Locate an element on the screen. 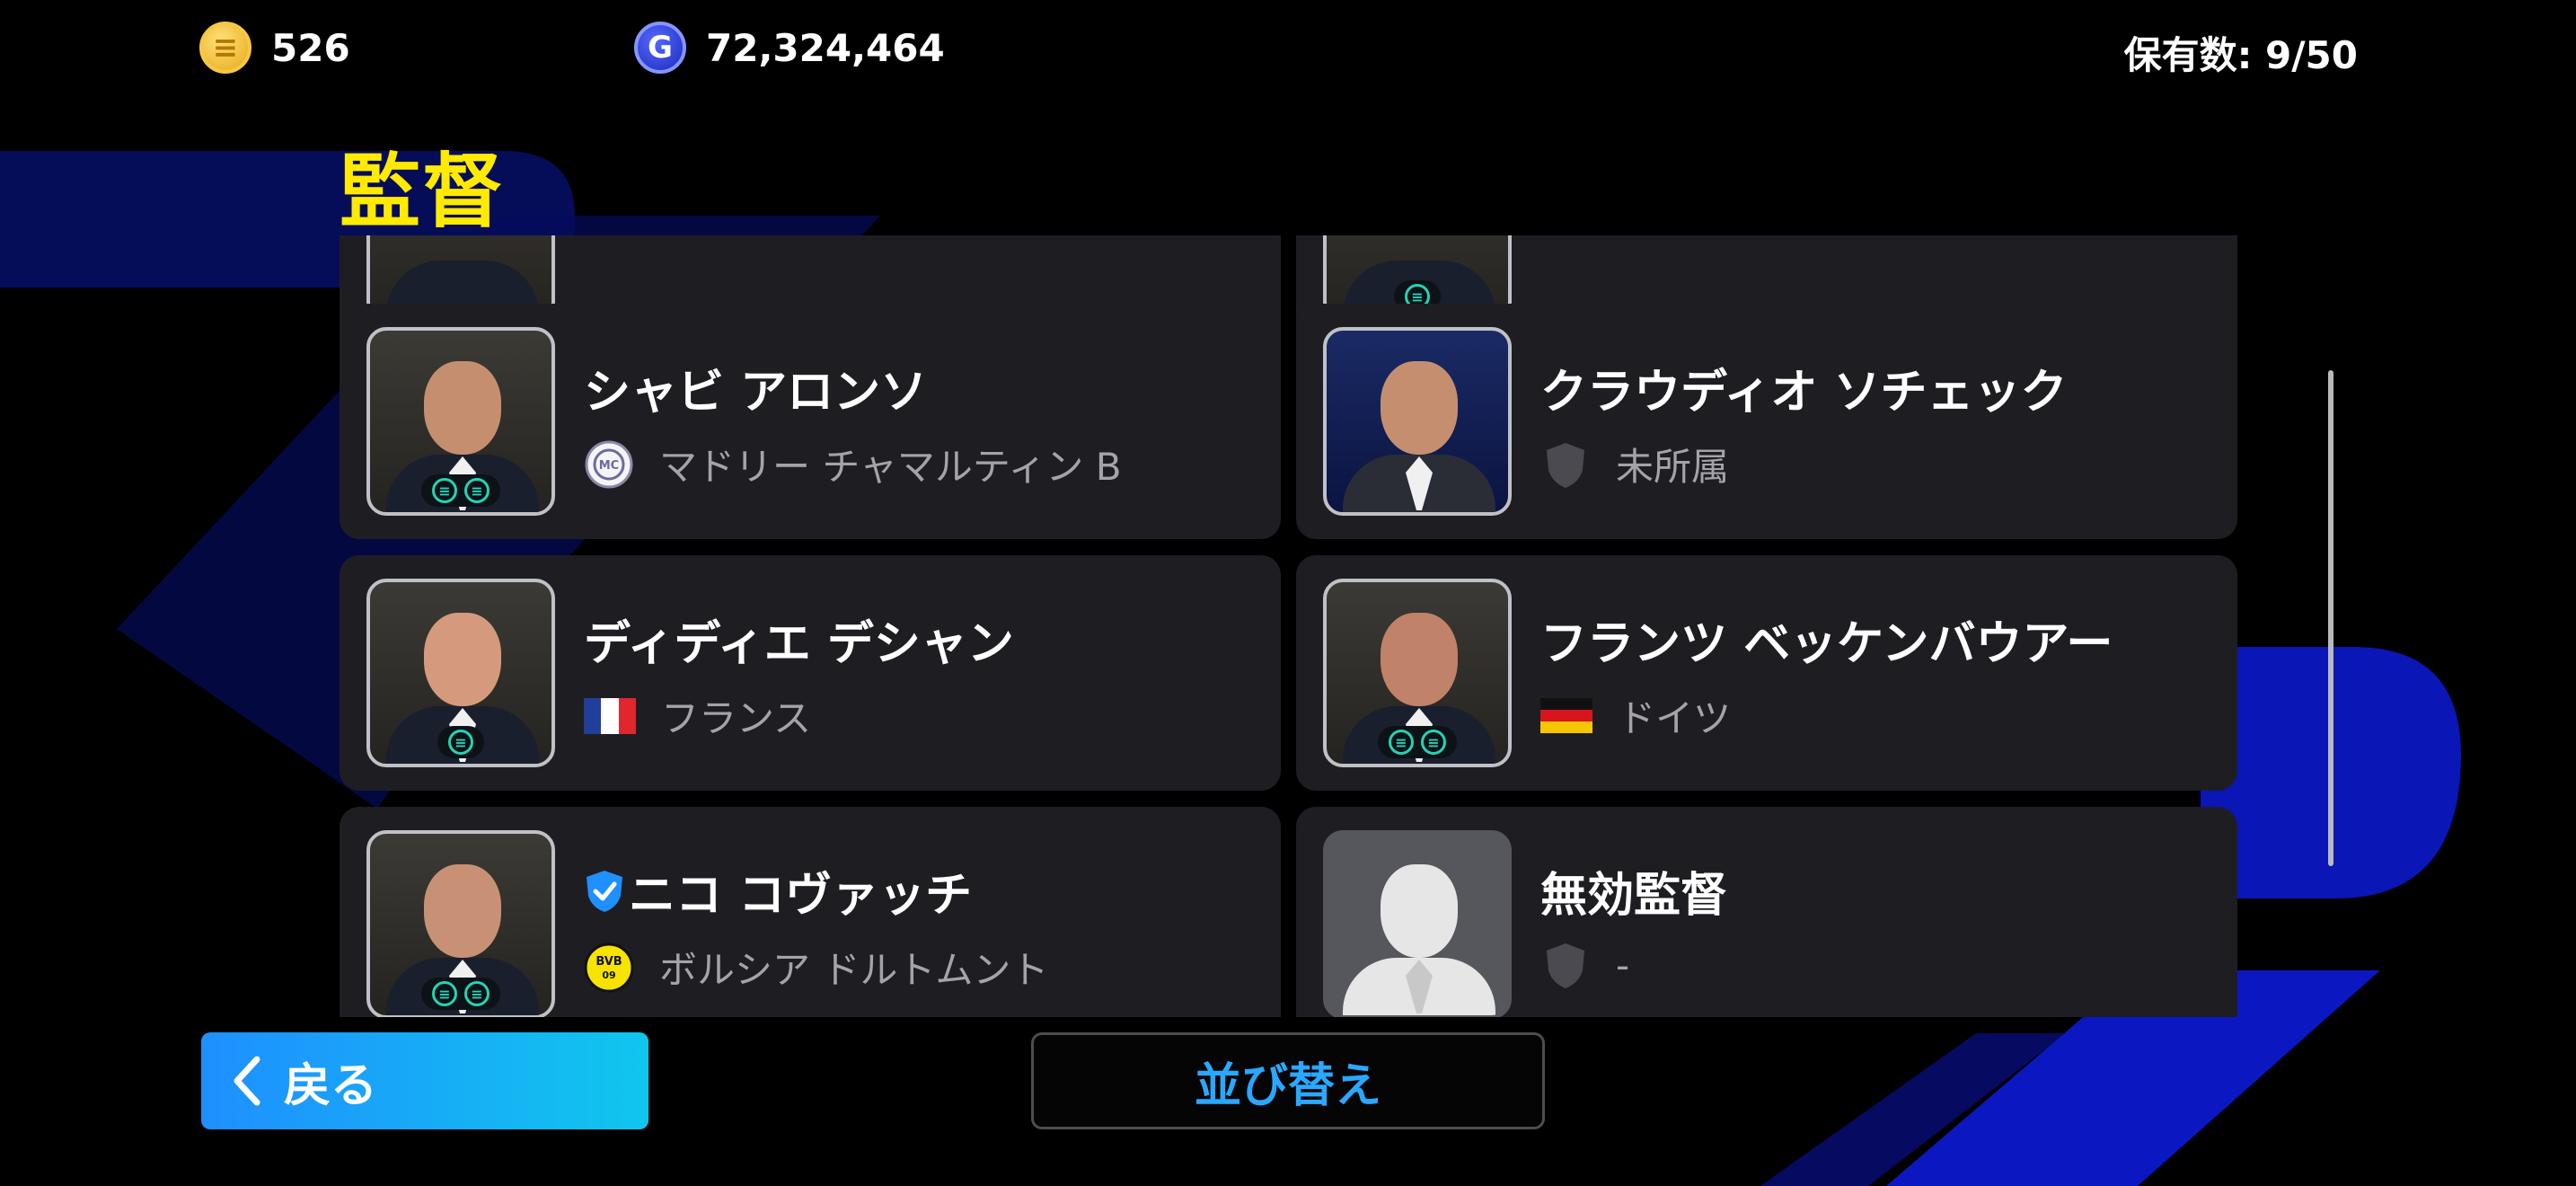 The image size is (2576, 1186). holdings-count: 保有数: 9/50 is located at coordinates (2240, 55).